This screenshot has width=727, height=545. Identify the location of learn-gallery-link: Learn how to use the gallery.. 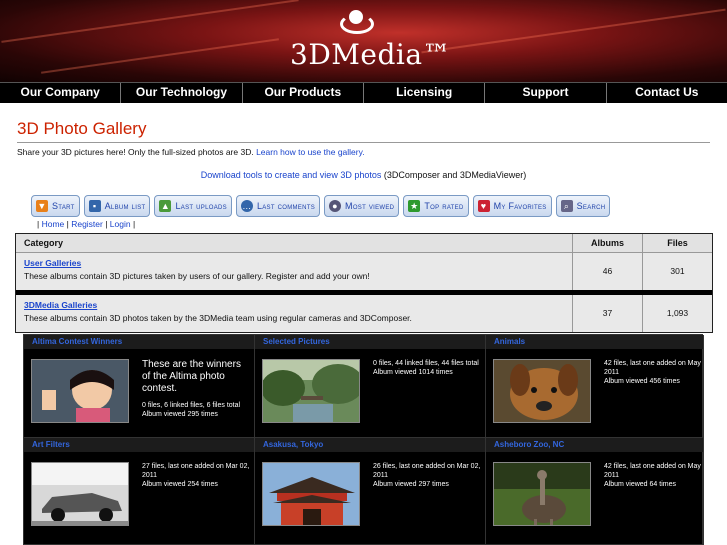
(310, 152).